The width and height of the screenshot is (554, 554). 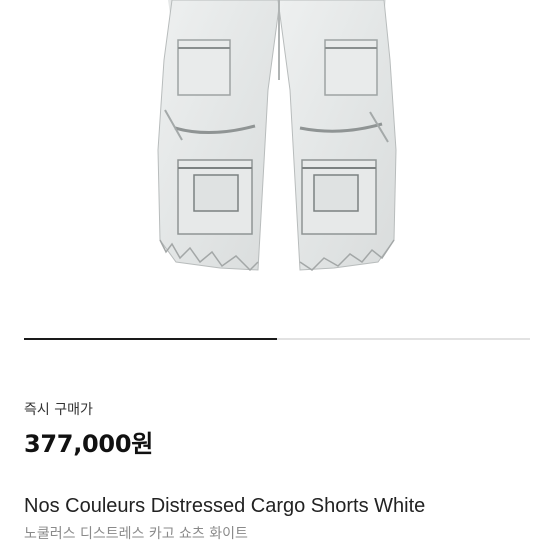 I want to click on section-divider, so click(x=277, y=370).